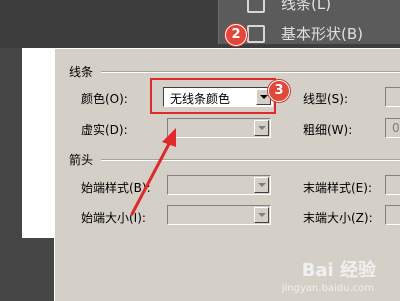  Describe the element at coordinates (83, 159) in the screenshot. I see `arrow-group-title: 箭头` at that location.